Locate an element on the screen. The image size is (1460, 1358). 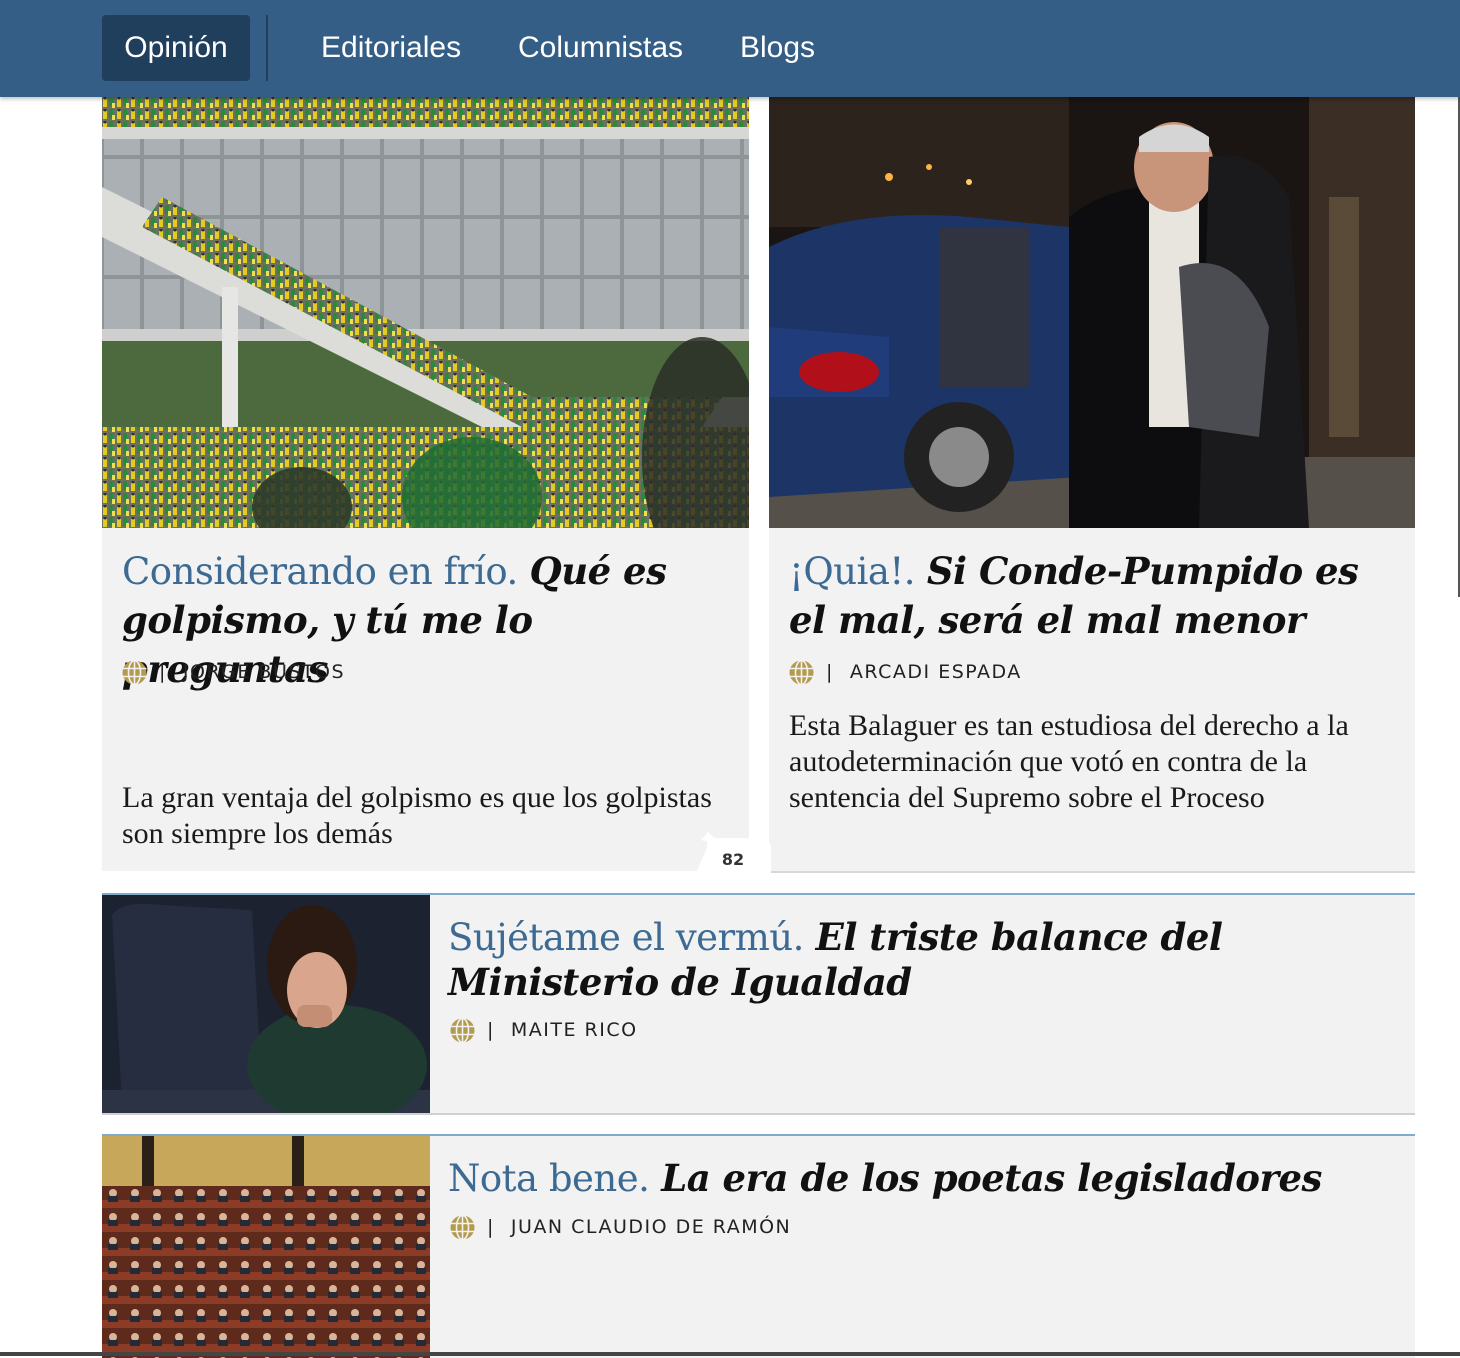
article-kicker: Considerando en frío. is located at coordinates (320, 571).